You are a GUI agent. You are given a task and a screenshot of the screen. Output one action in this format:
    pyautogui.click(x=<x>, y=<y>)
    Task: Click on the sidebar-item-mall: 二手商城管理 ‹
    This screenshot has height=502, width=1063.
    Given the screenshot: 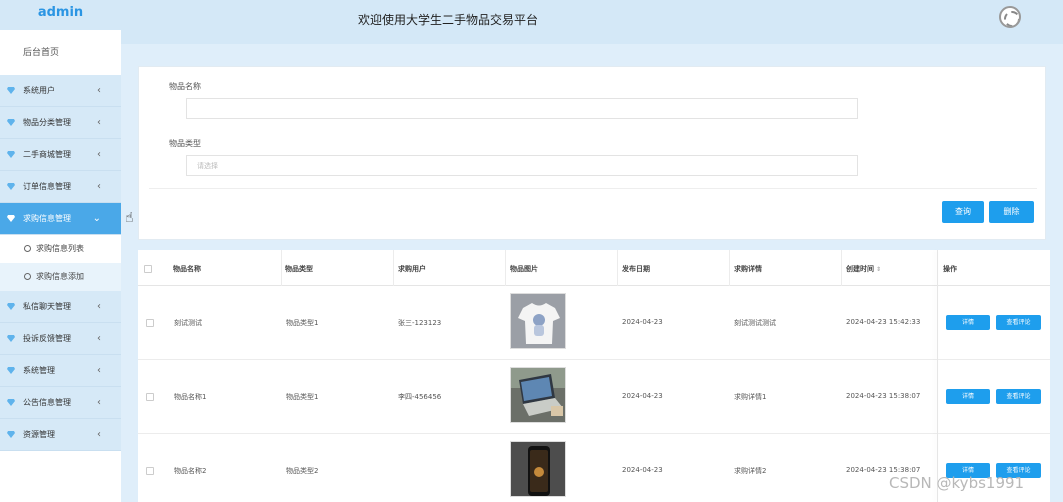 What is the action you would take?
    pyautogui.click(x=60, y=155)
    